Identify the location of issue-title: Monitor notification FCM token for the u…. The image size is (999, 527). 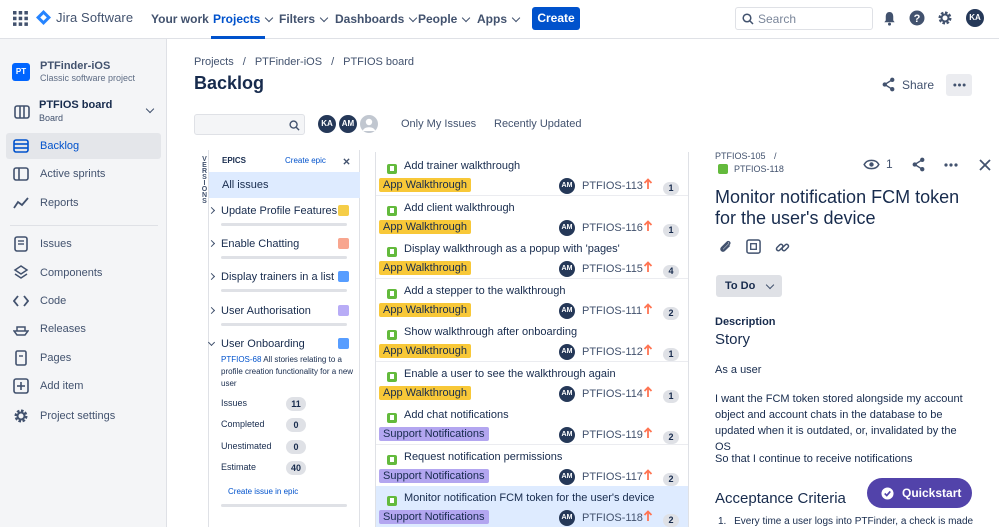
(850, 208).